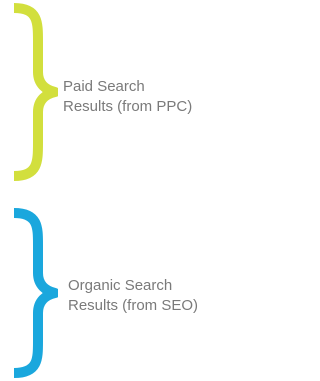 This screenshot has width=320, height=381. Describe the element at coordinates (133, 296) in the screenshot. I see `organic-search-label: Organic Search Results (from SEO)` at that location.